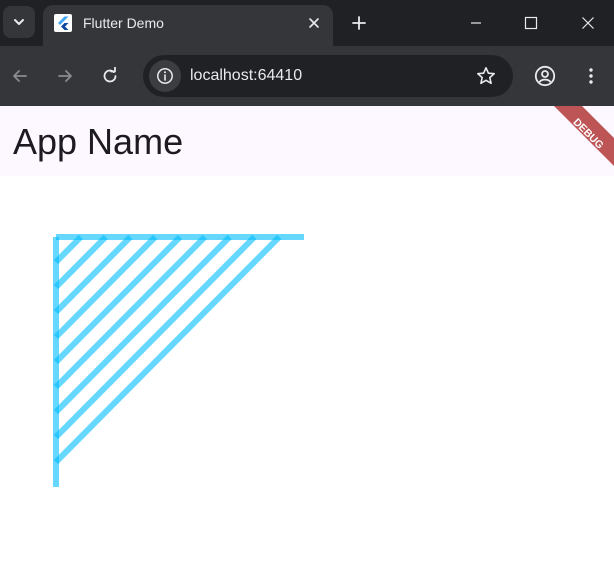 The height and width of the screenshot is (563, 614). I want to click on profile-button, so click(545, 76).